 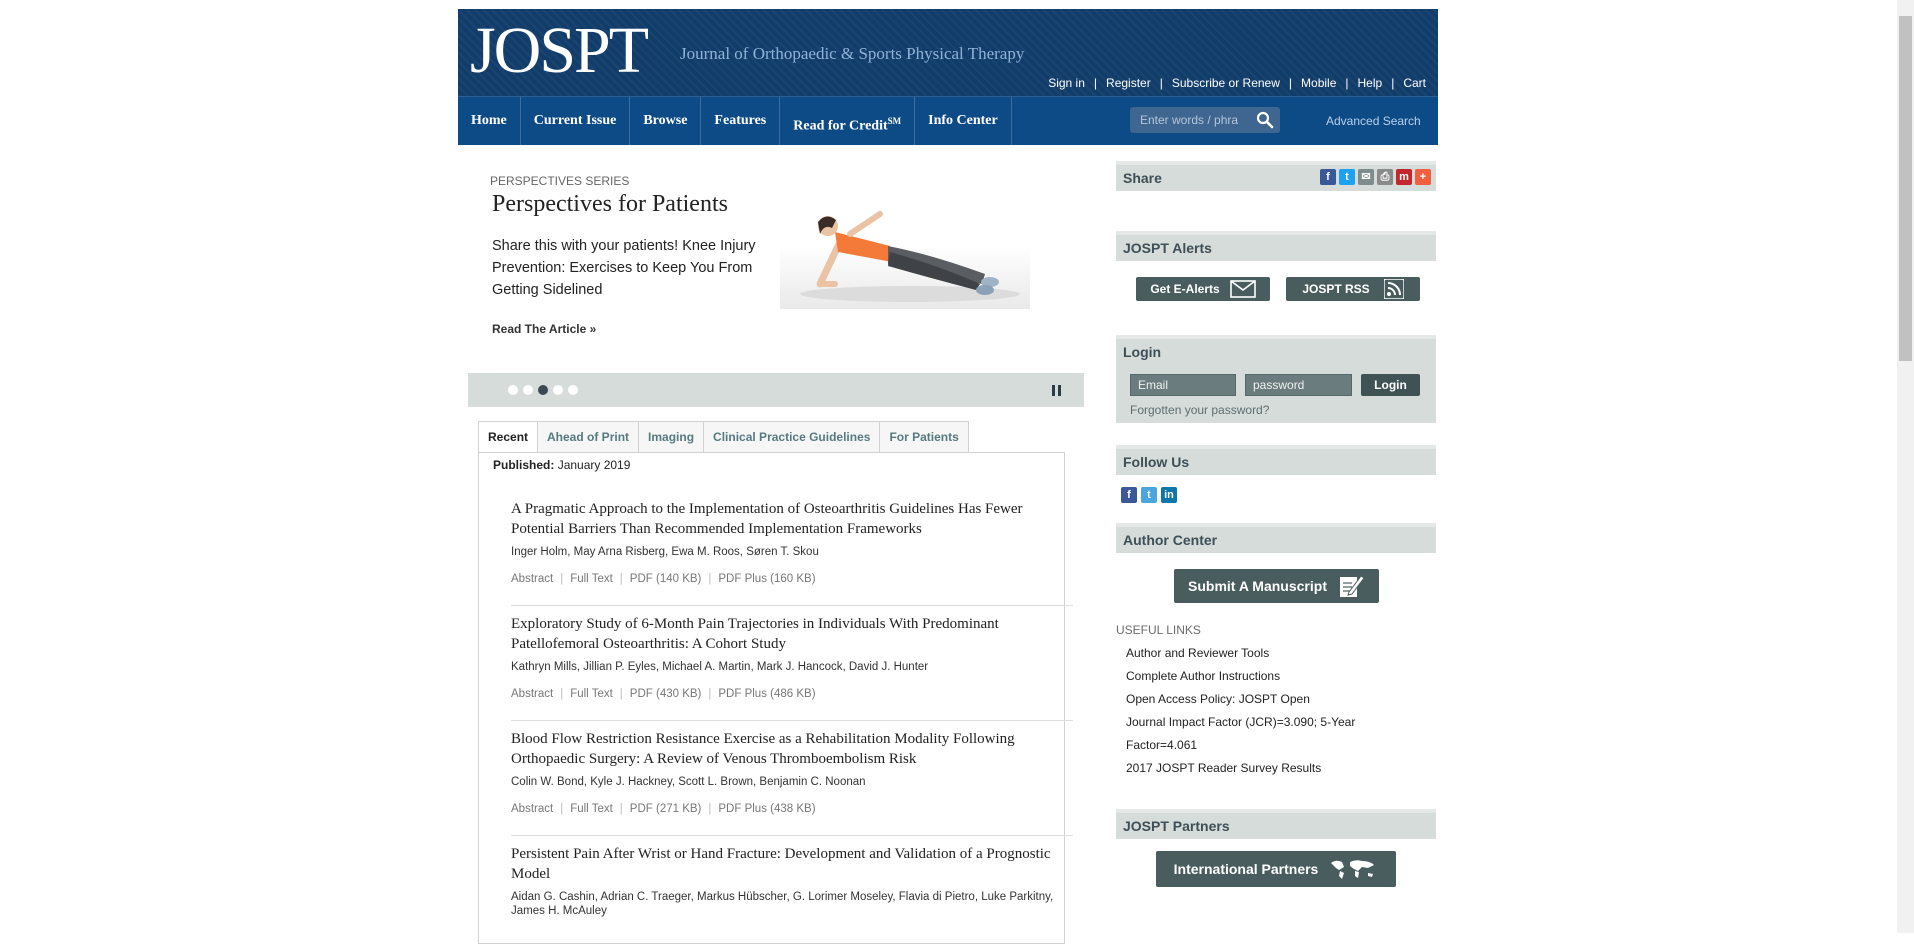 I want to click on pdf-plus-link: PDF Plus (160 KB), so click(x=766, y=579).